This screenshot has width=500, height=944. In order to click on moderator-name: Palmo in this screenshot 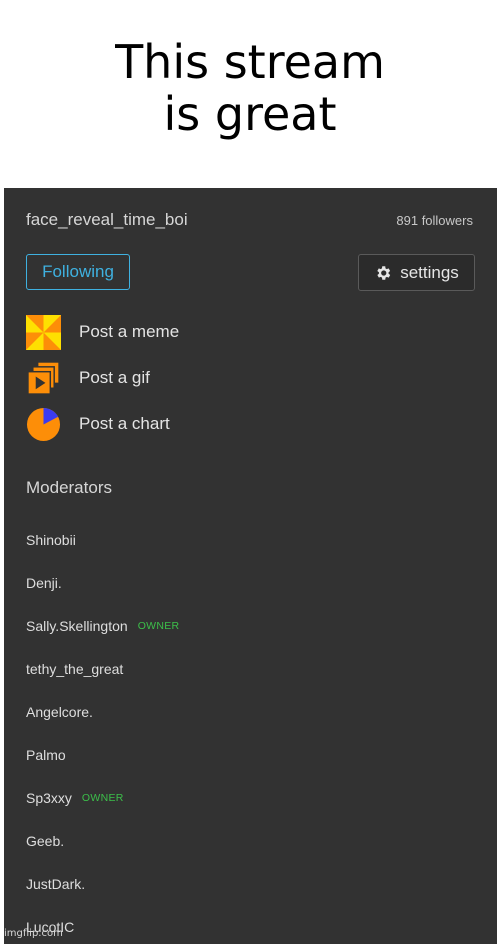, I will do `click(46, 755)`.